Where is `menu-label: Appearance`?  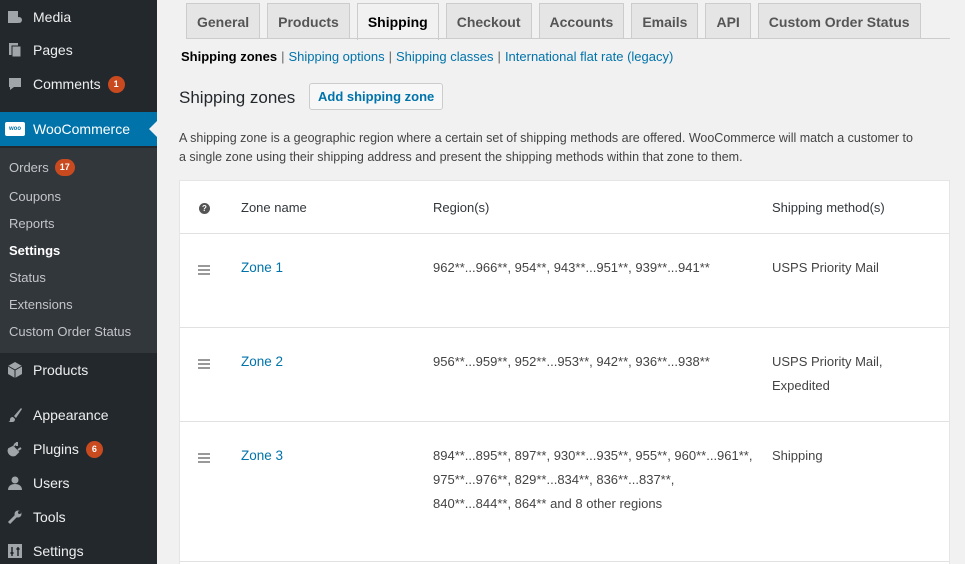
menu-label: Appearance is located at coordinates (71, 415).